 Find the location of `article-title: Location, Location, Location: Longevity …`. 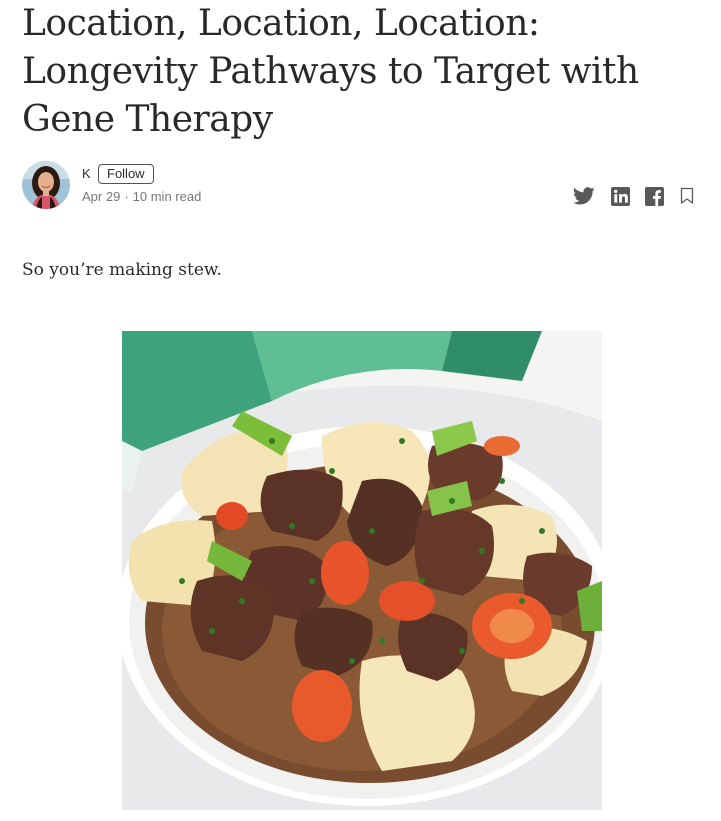

article-title: Location, Location, Location: Longevity … is located at coordinates (330, 71).